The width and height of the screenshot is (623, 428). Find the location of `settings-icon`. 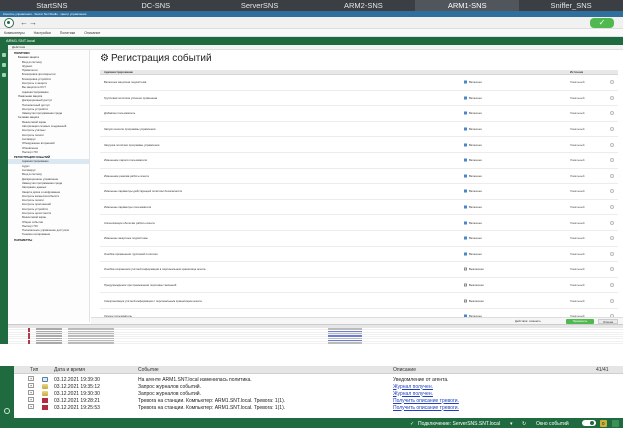

settings-icon is located at coordinates (4, 75).